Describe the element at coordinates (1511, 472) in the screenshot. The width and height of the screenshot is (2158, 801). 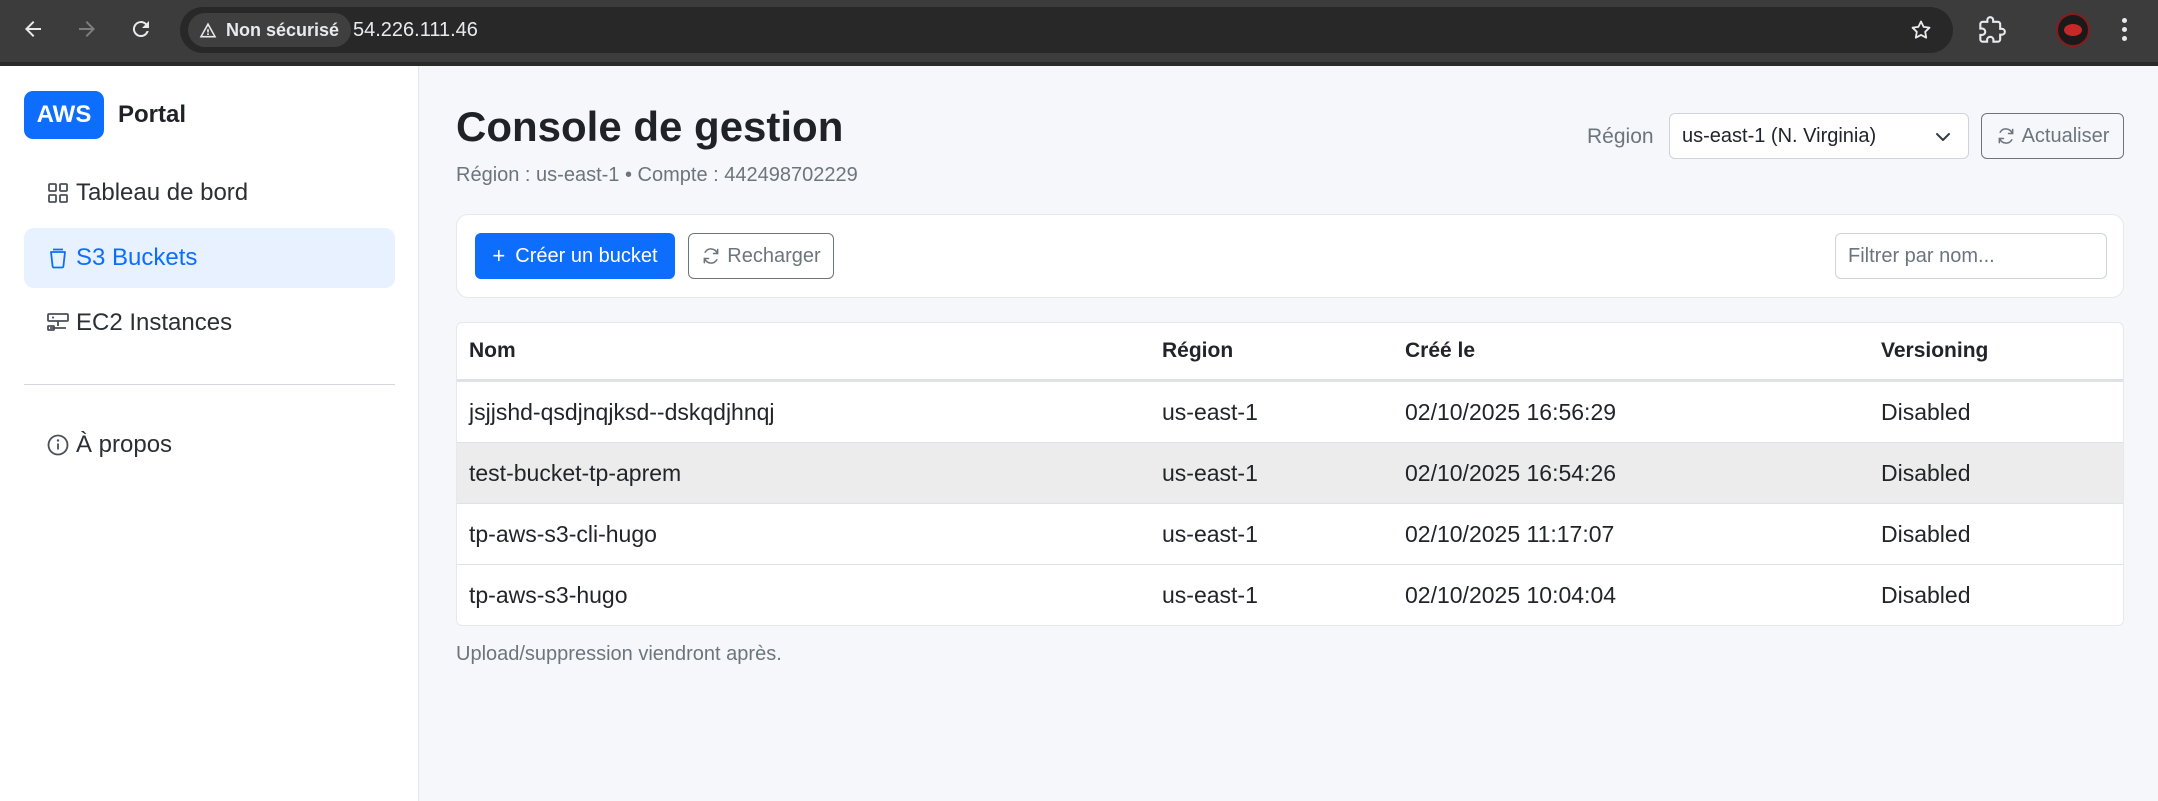
I see `bucket-created: 02/10/2025 16:54:26` at that location.